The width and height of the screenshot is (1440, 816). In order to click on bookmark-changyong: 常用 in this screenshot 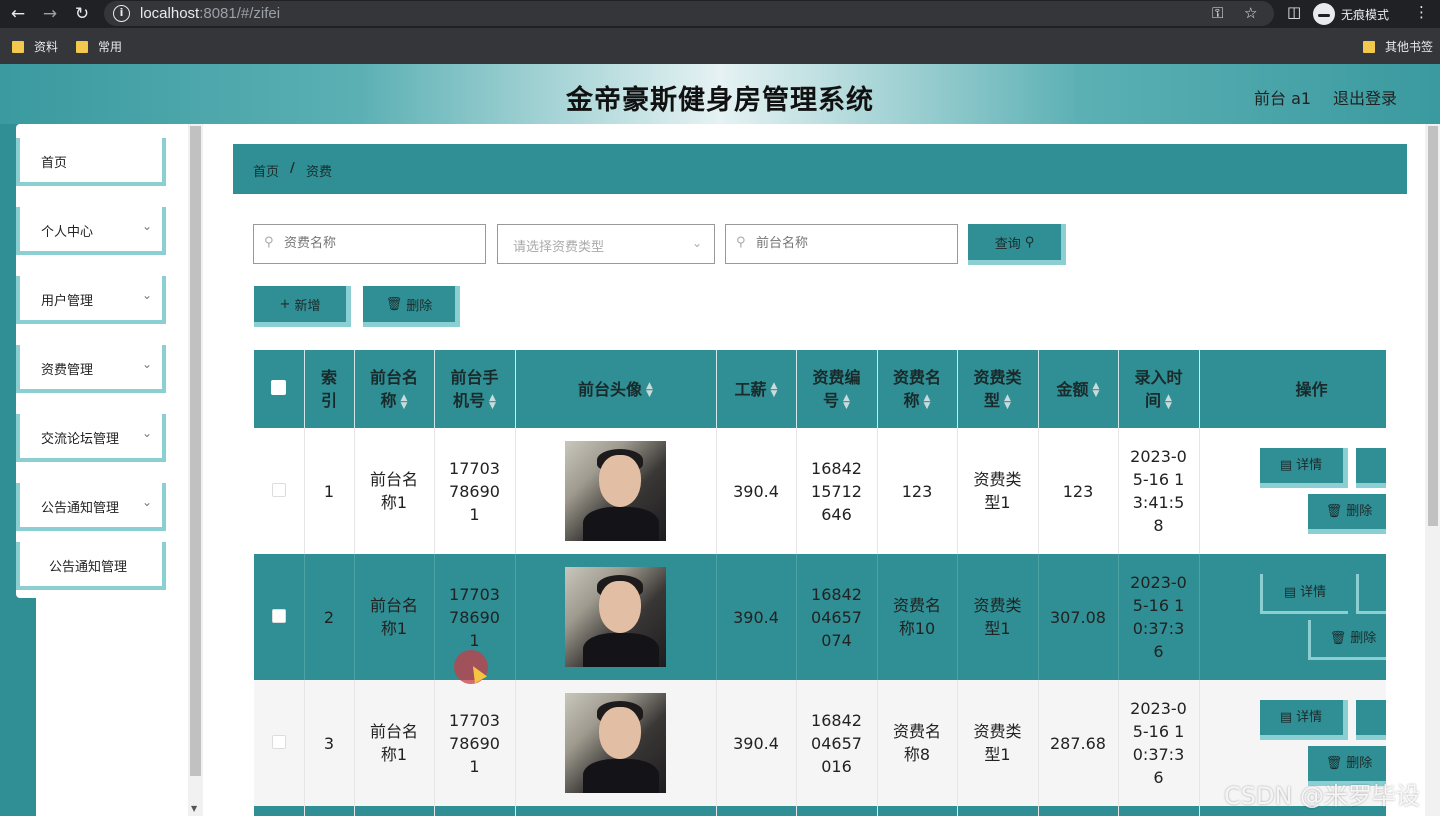, I will do `click(99, 46)`.